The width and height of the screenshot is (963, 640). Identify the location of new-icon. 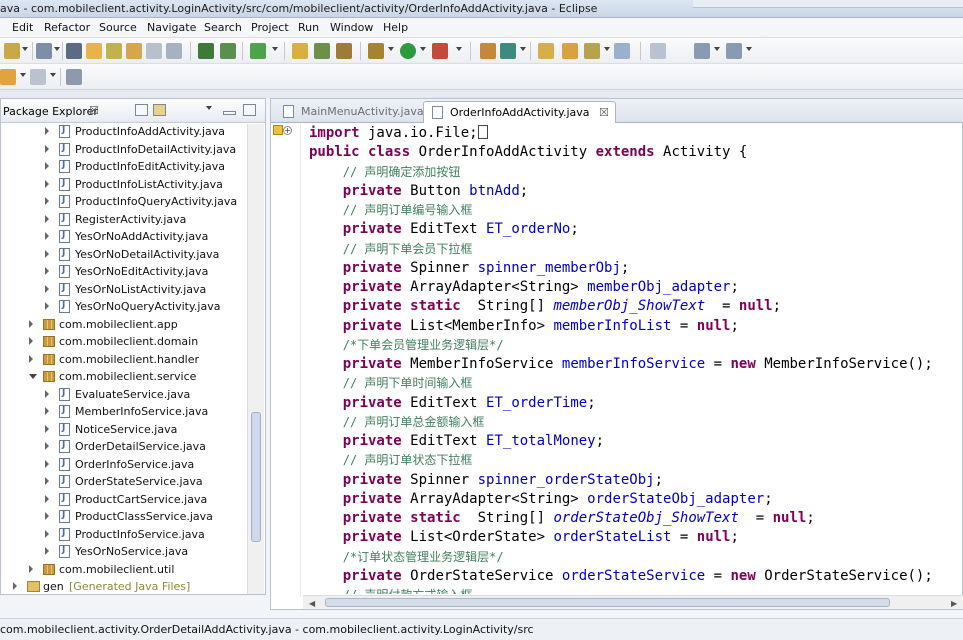
(44, 51).